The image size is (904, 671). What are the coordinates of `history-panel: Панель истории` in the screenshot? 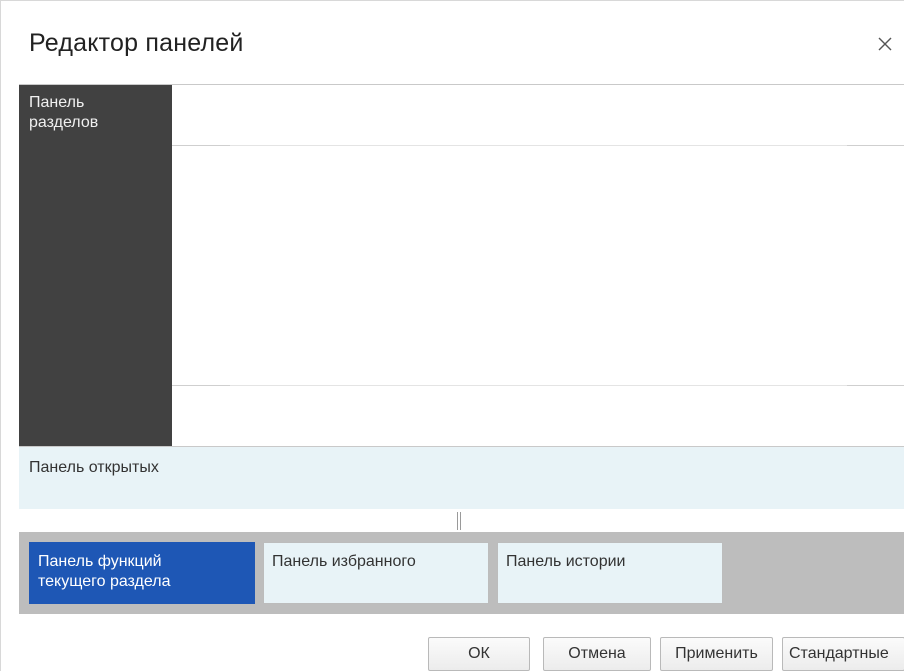 It's located at (610, 573).